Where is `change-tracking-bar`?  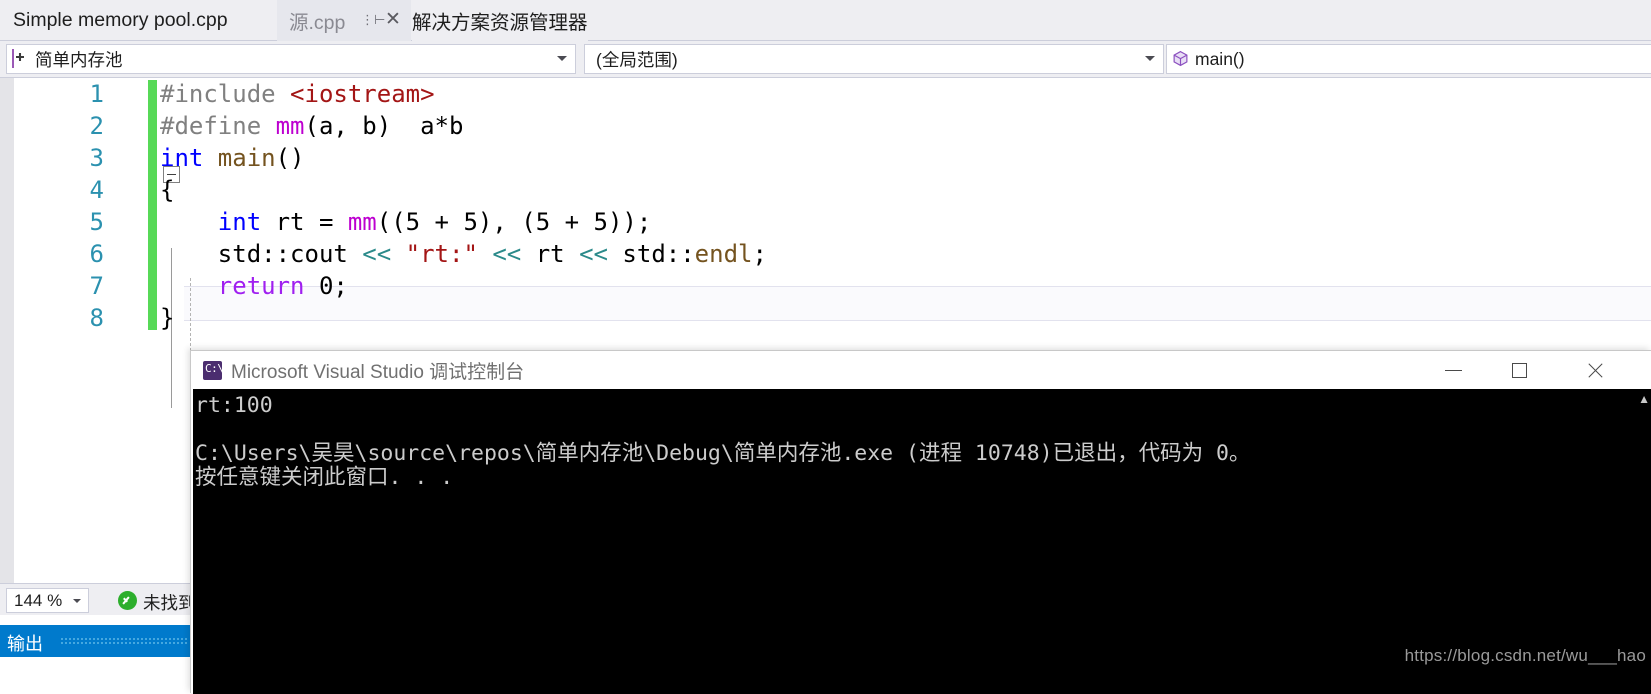
change-tracking-bar is located at coordinates (152, 205).